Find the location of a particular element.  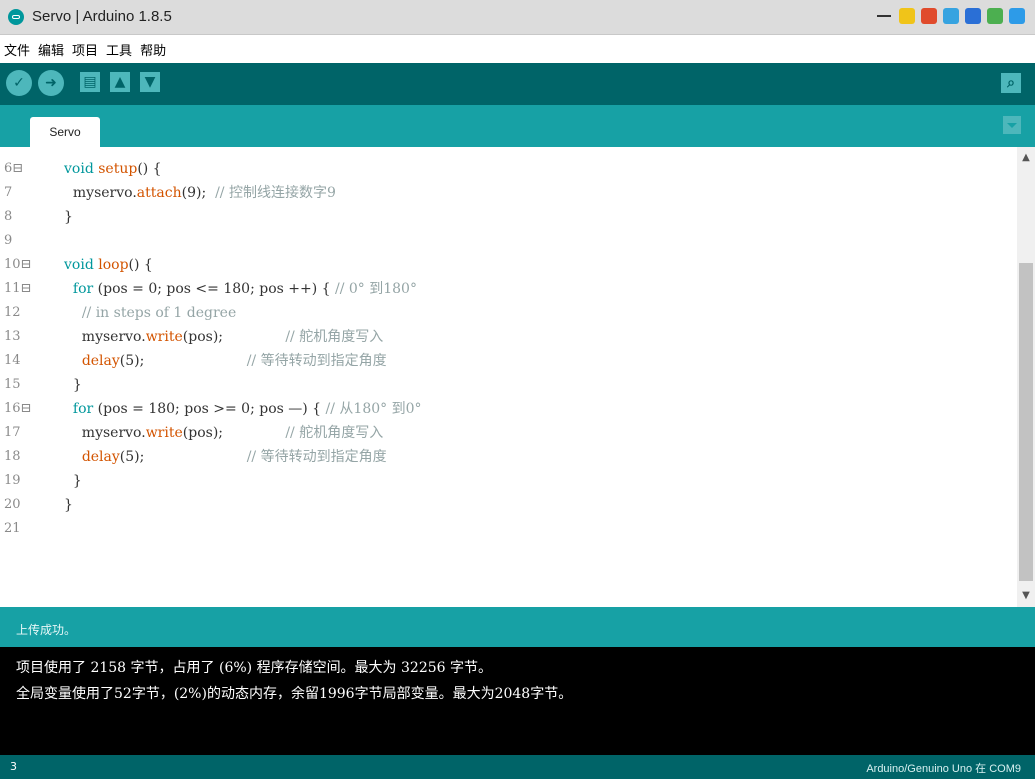

minimize-icon is located at coordinates (884, 16).